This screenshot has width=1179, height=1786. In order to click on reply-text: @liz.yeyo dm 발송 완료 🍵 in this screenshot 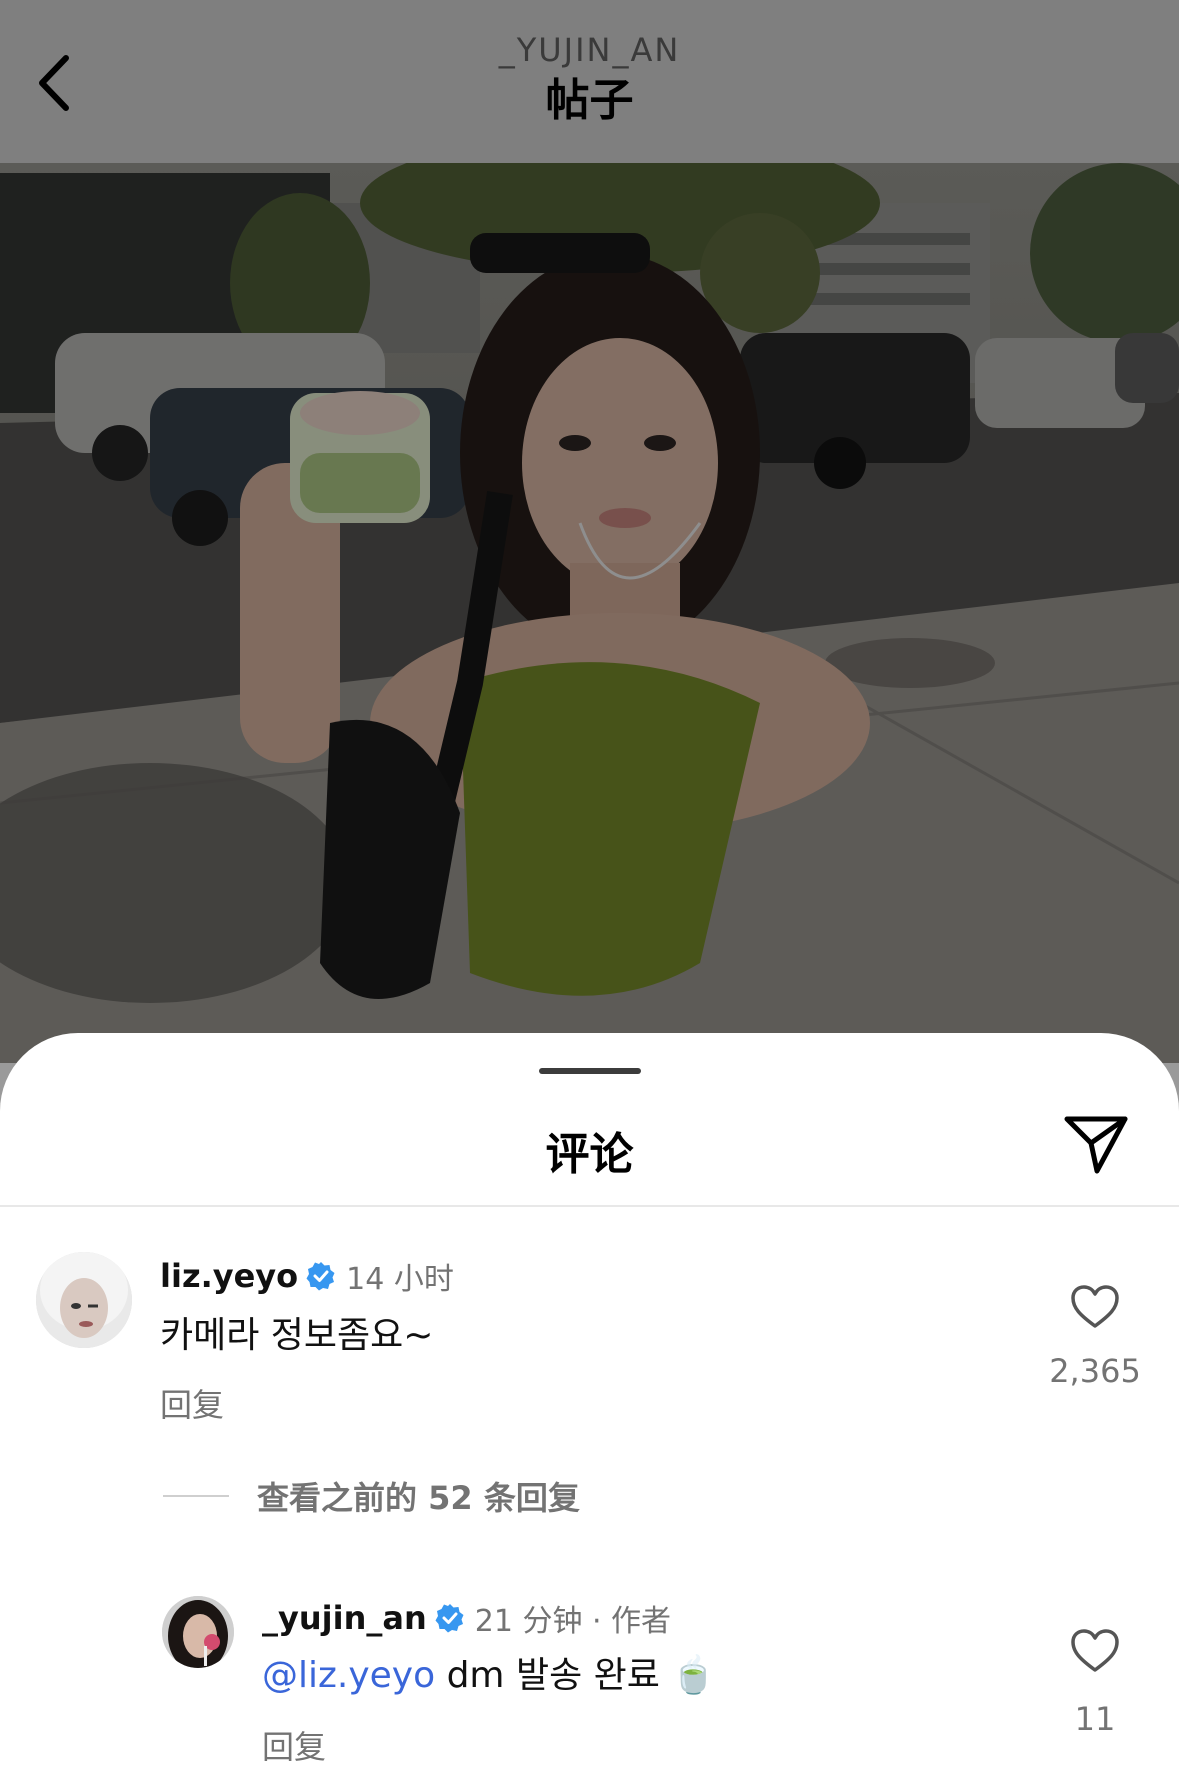, I will do `click(489, 1672)`.